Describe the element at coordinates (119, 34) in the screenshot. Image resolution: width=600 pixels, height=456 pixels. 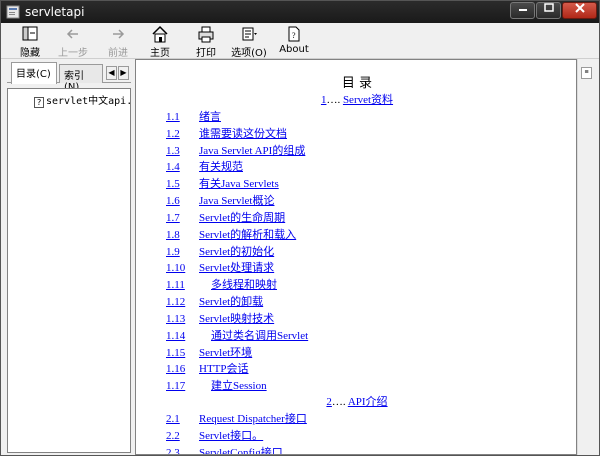
I see `forward-arrow-icon` at that location.